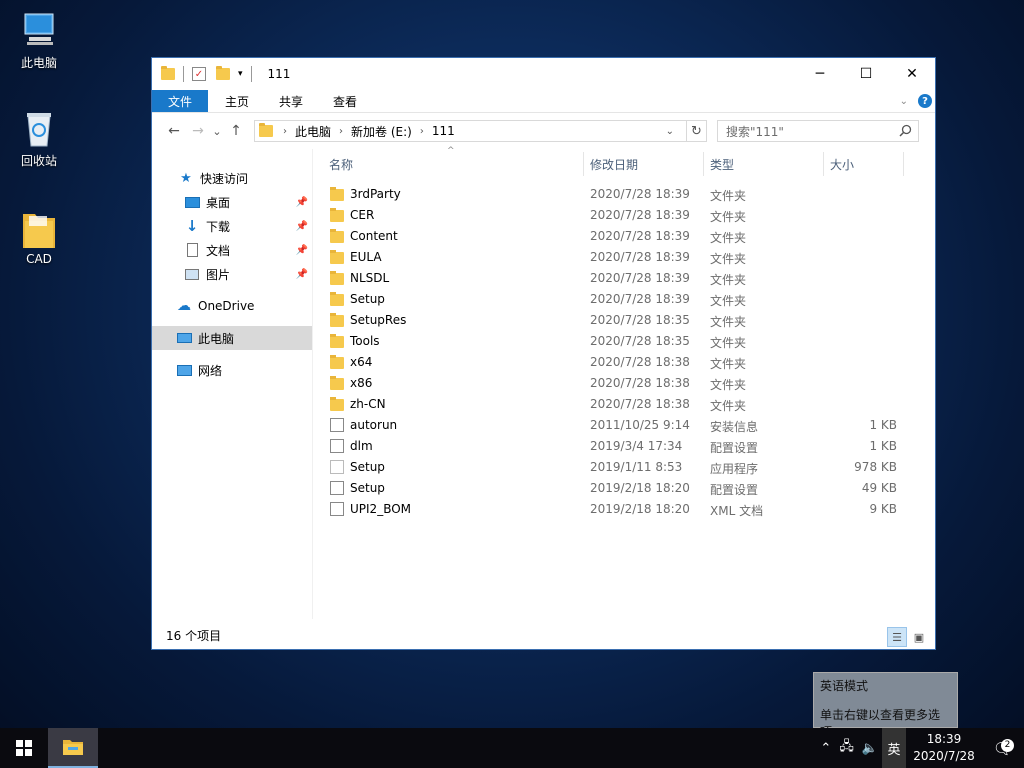 This screenshot has width=1024, height=768. I want to click on taskbar-file-explorer, so click(73, 748).